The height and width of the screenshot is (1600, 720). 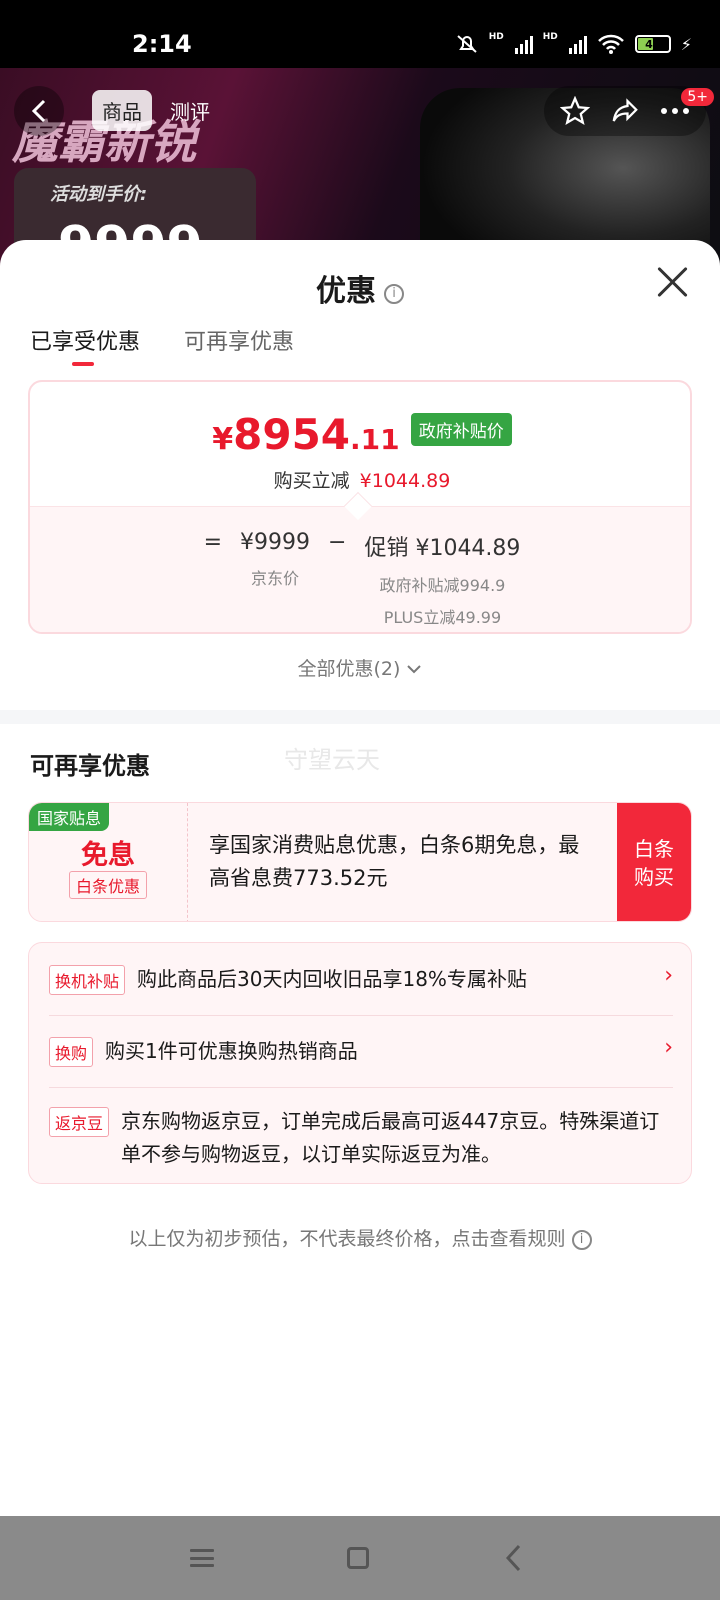 I want to click on banner-price-label: 活动到手价:, so click(x=99, y=194).